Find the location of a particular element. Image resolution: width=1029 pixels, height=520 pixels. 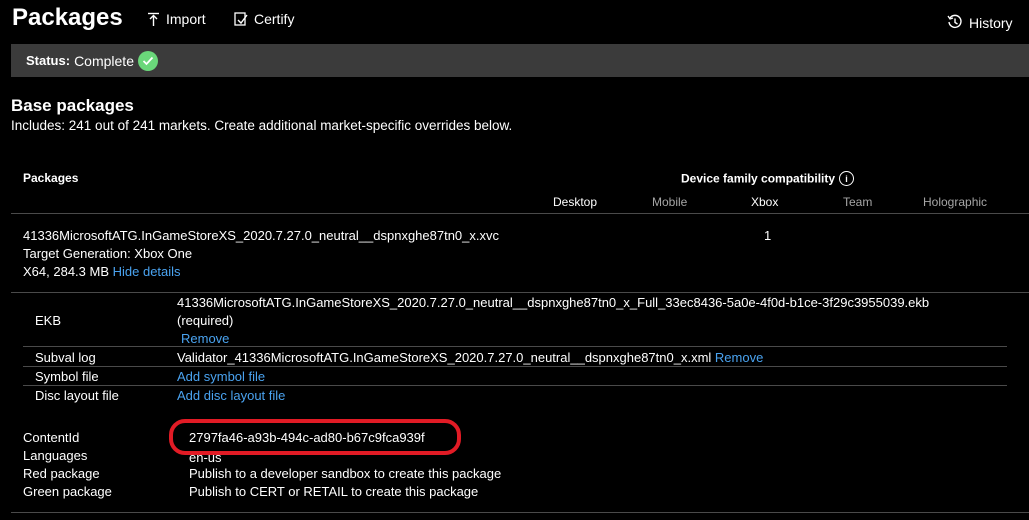

device-header-team: Team is located at coordinates (858, 202).